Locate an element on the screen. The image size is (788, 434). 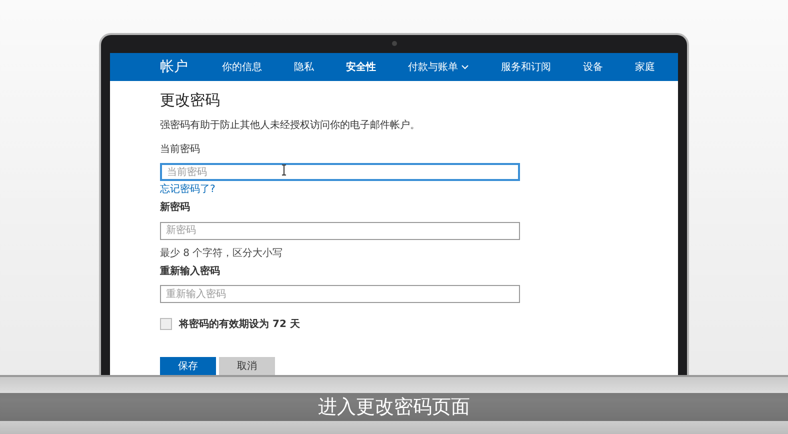
page-title: 更改密码 is located at coordinates (190, 100).